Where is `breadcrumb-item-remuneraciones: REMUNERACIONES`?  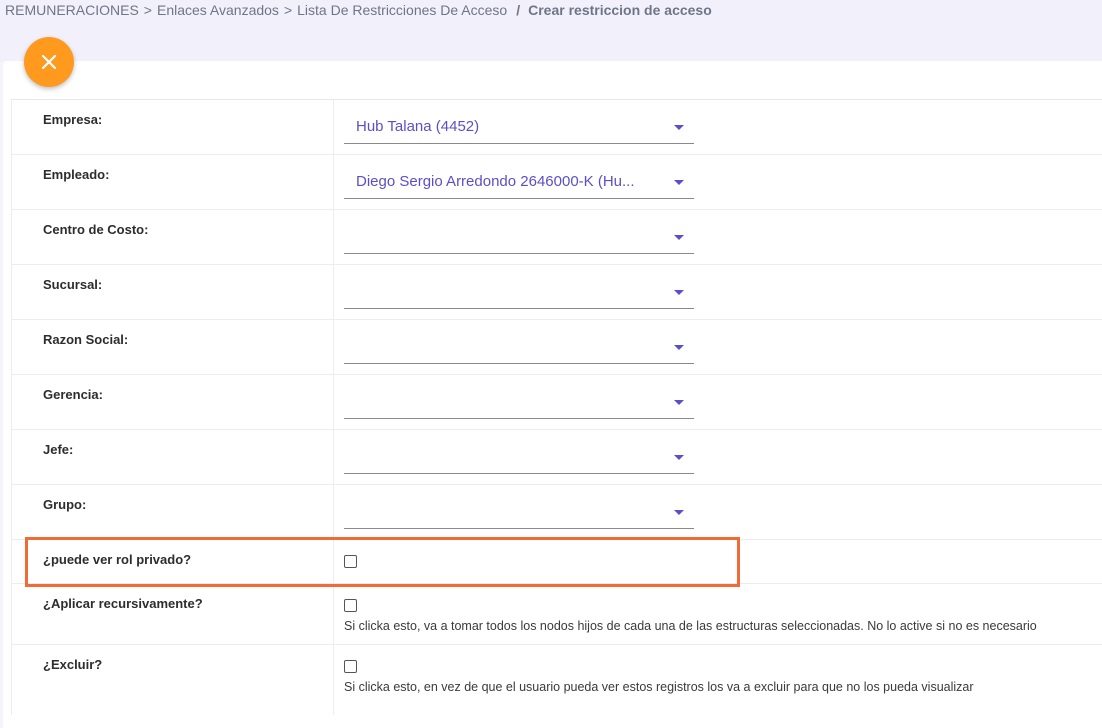 breadcrumb-item-remuneraciones: REMUNERACIONES is located at coordinates (72, 10).